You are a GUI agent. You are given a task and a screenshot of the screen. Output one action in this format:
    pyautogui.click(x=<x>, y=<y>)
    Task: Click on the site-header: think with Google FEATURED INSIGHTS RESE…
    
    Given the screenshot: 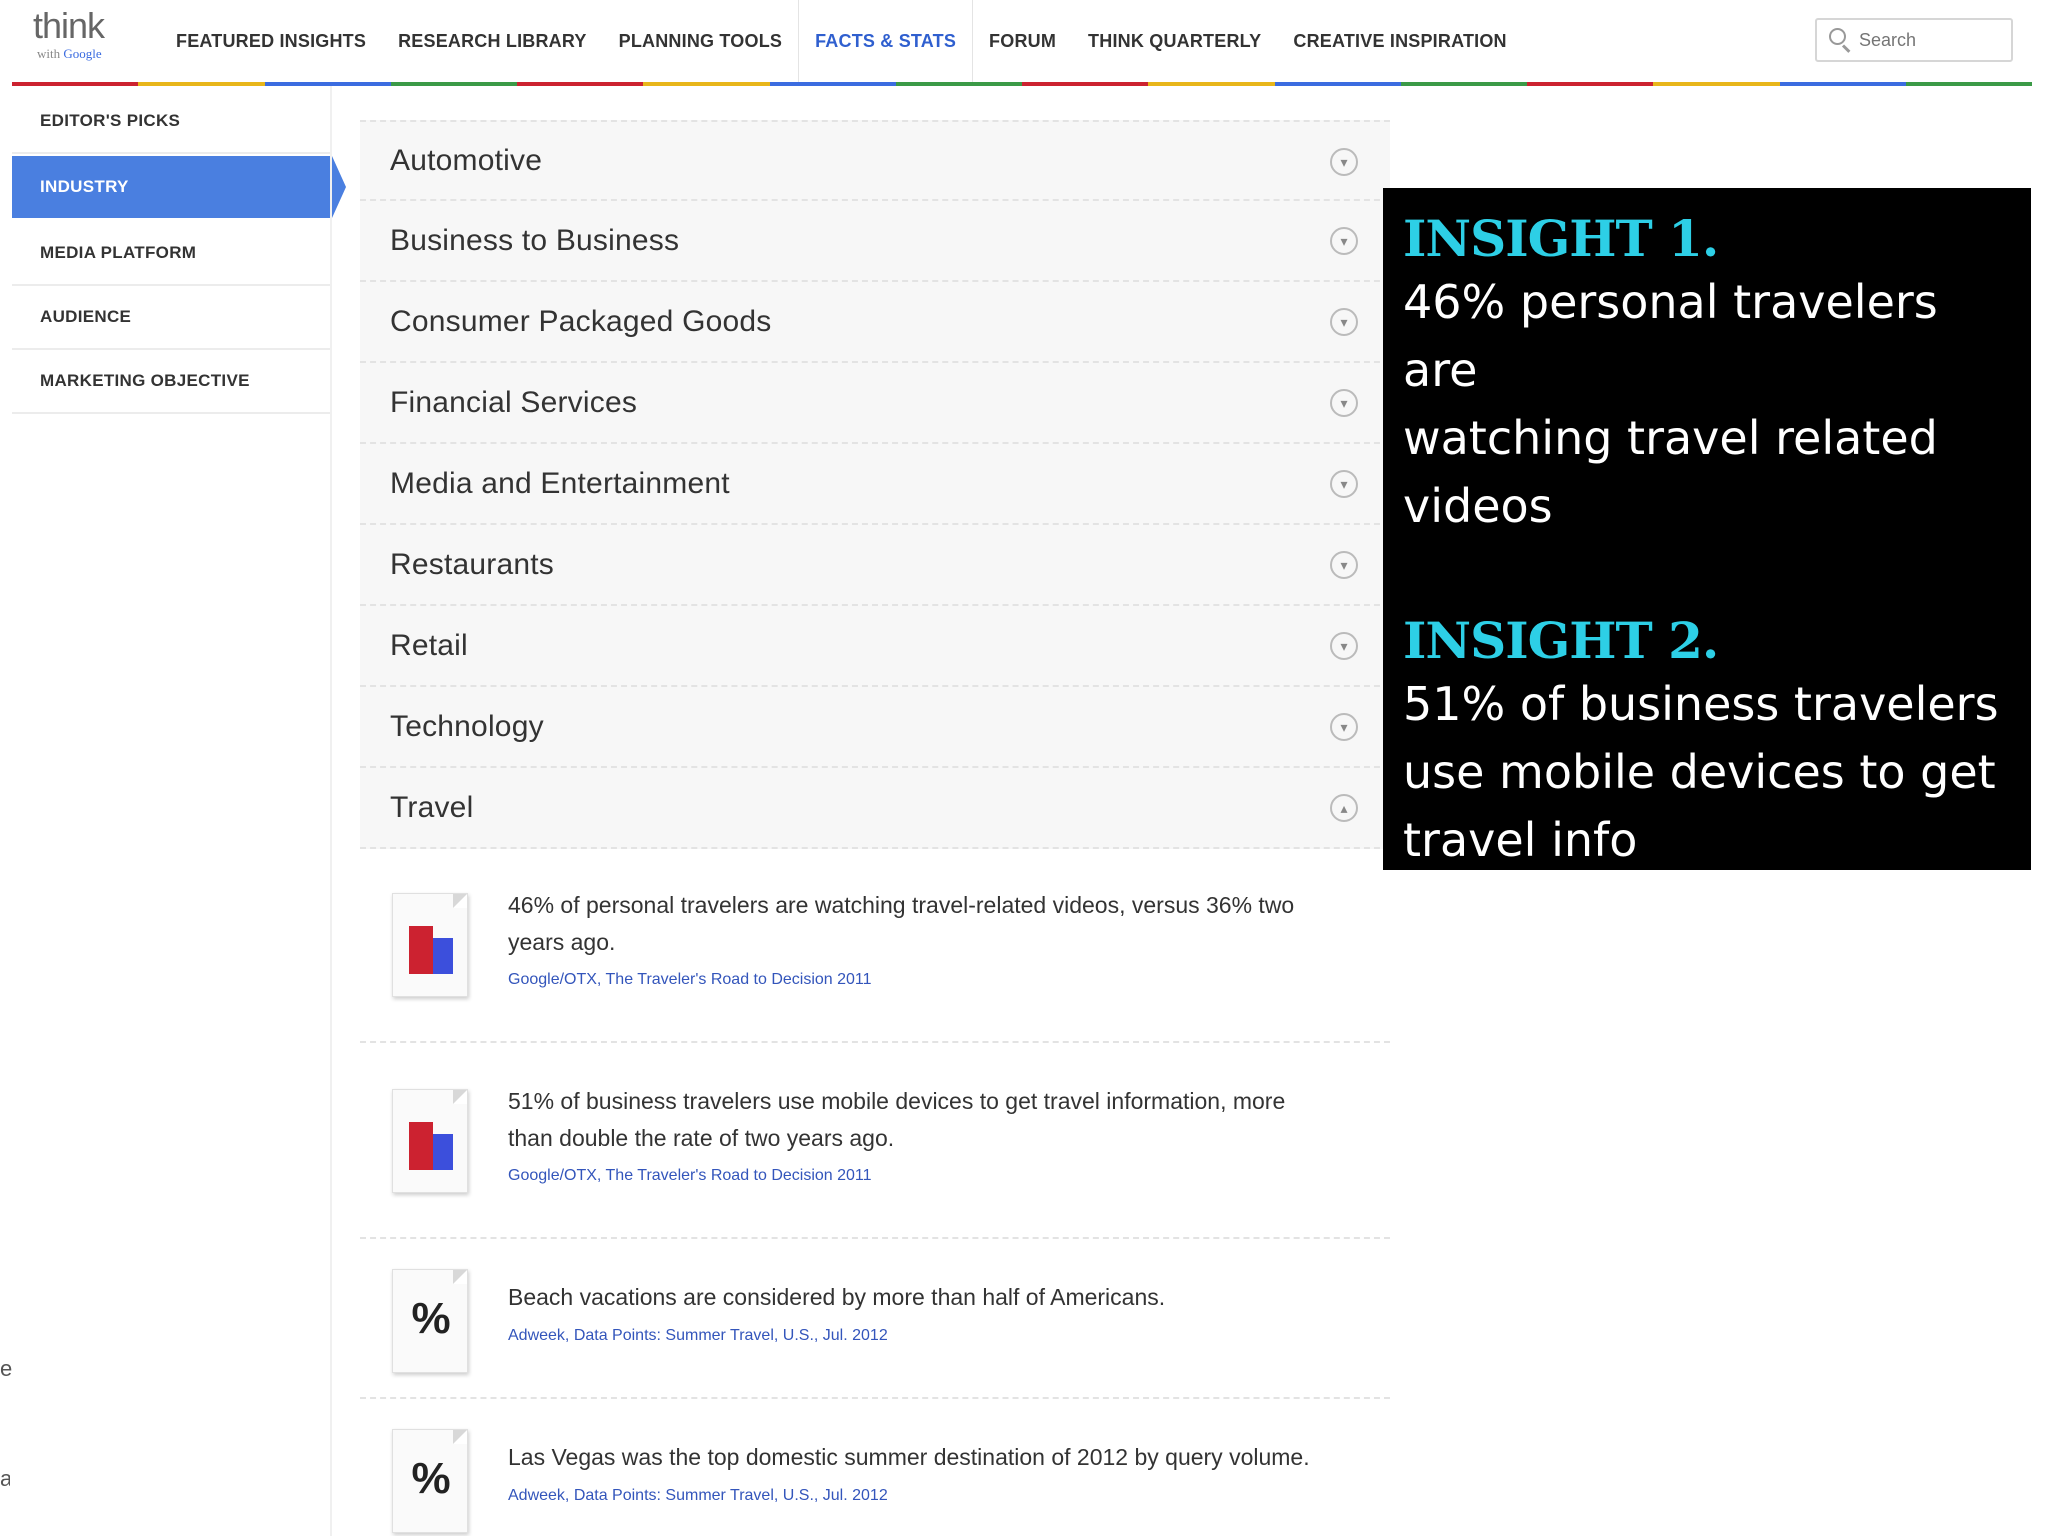 What is the action you would take?
    pyautogui.click(x=1024, y=41)
    